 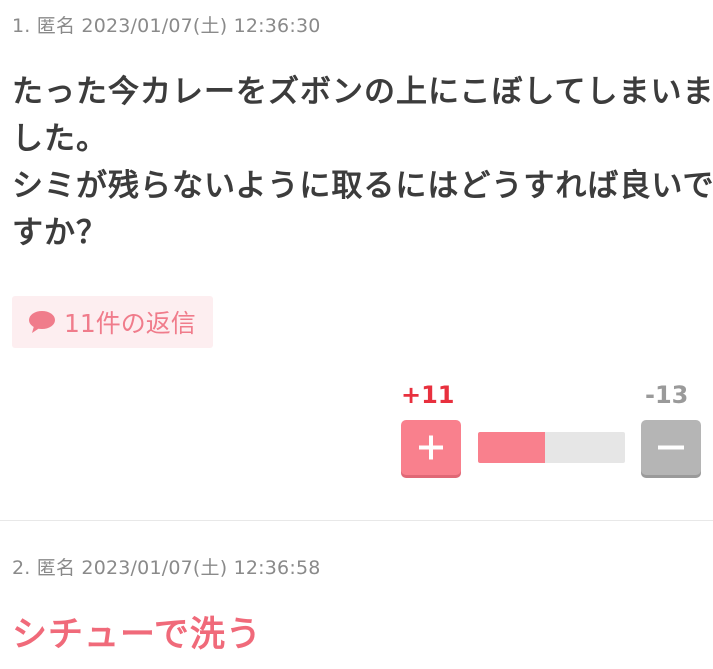 I want to click on vote-ratio-bar, so click(x=551, y=447).